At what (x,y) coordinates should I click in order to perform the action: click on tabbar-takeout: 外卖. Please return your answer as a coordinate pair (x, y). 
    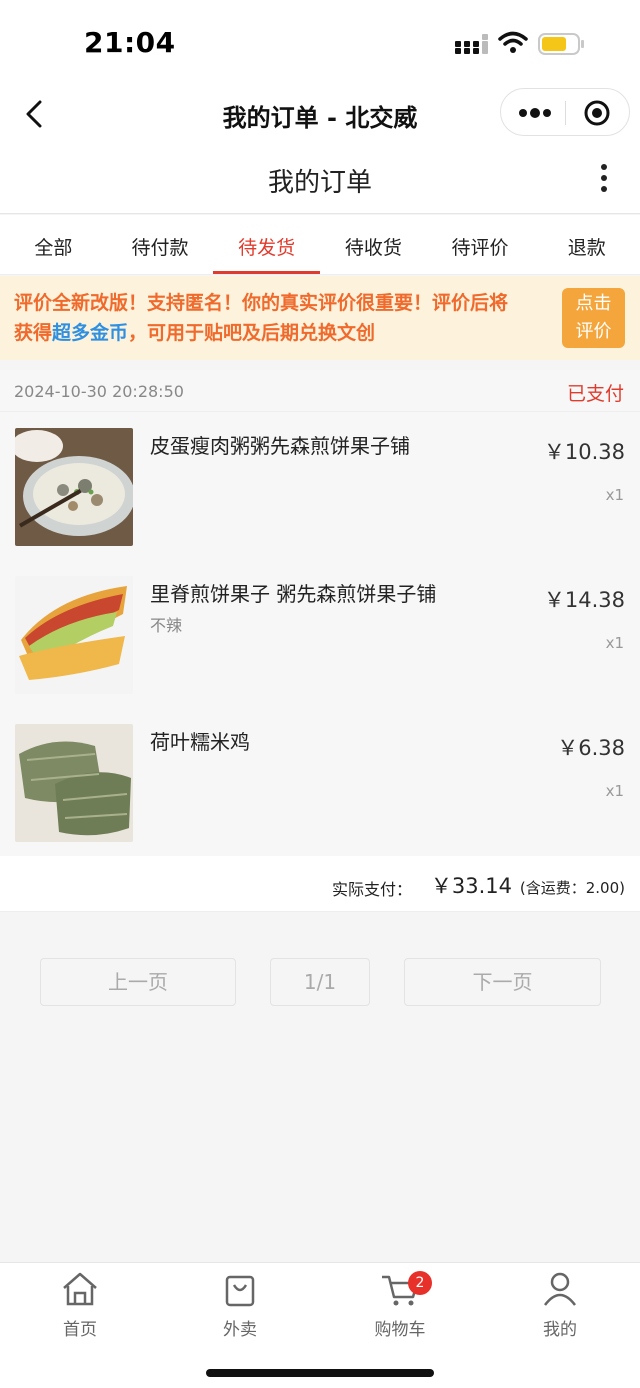
    Looking at the image, I should click on (240, 1304).